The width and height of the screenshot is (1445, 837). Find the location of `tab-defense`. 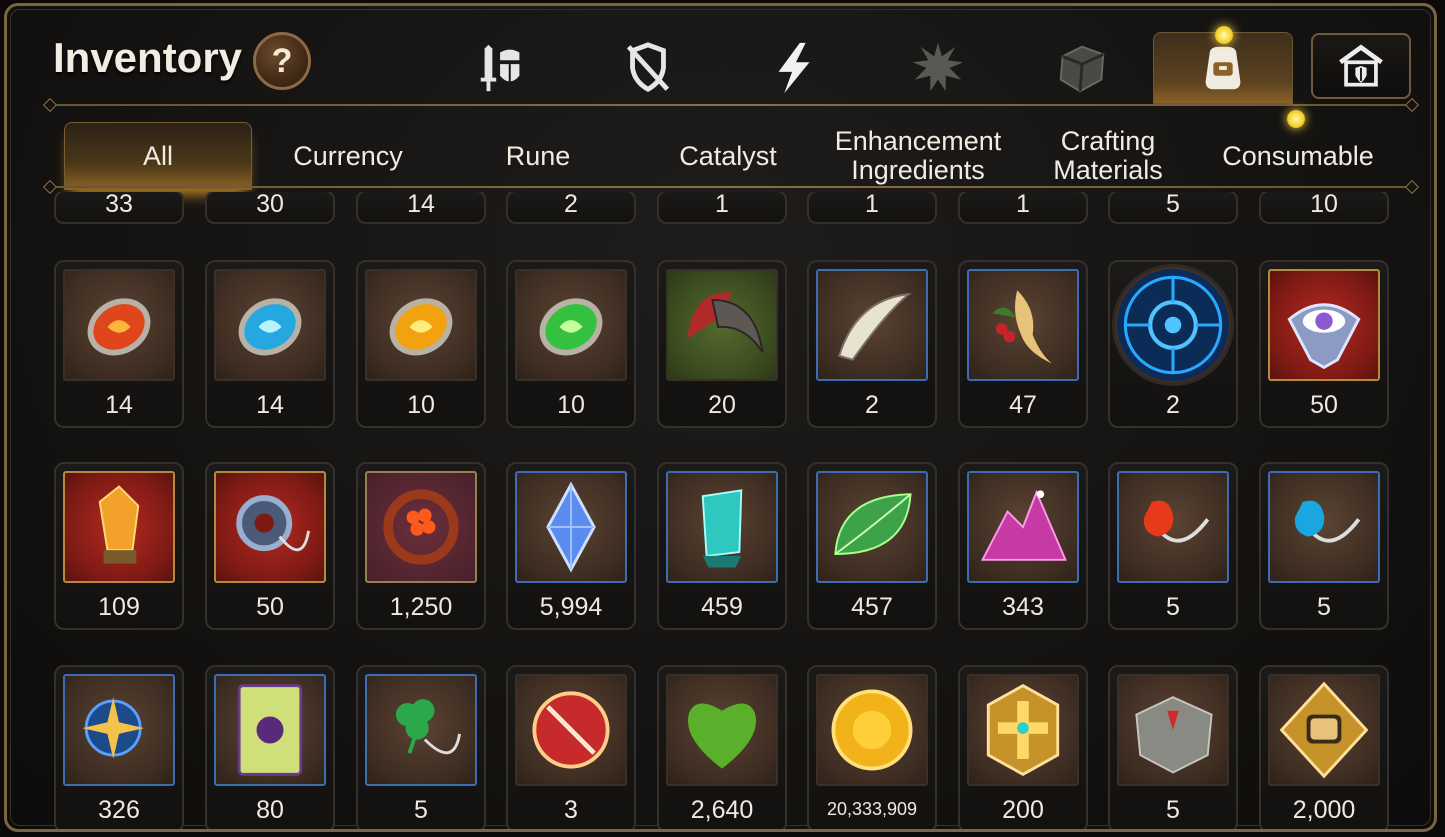

tab-defense is located at coordinates (648, 68).